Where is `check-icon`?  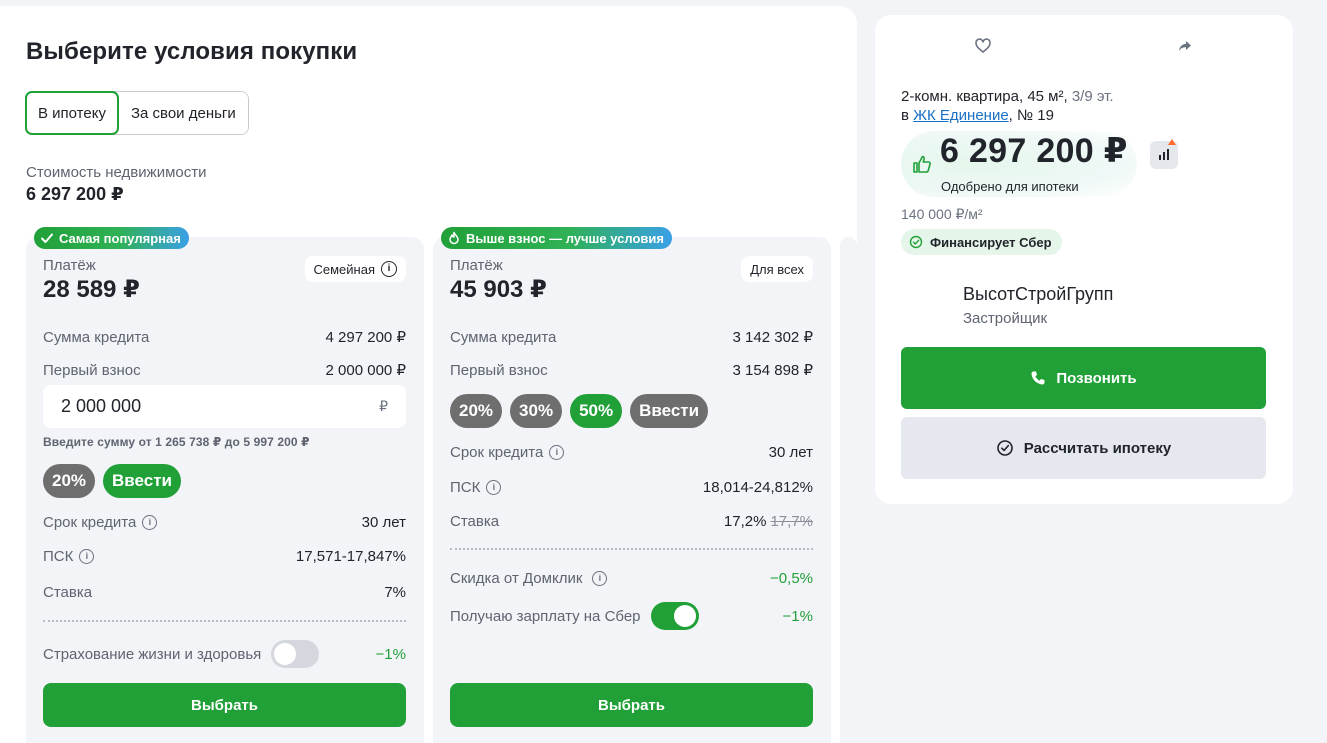
check-icon is located at coordinates (47, 238).